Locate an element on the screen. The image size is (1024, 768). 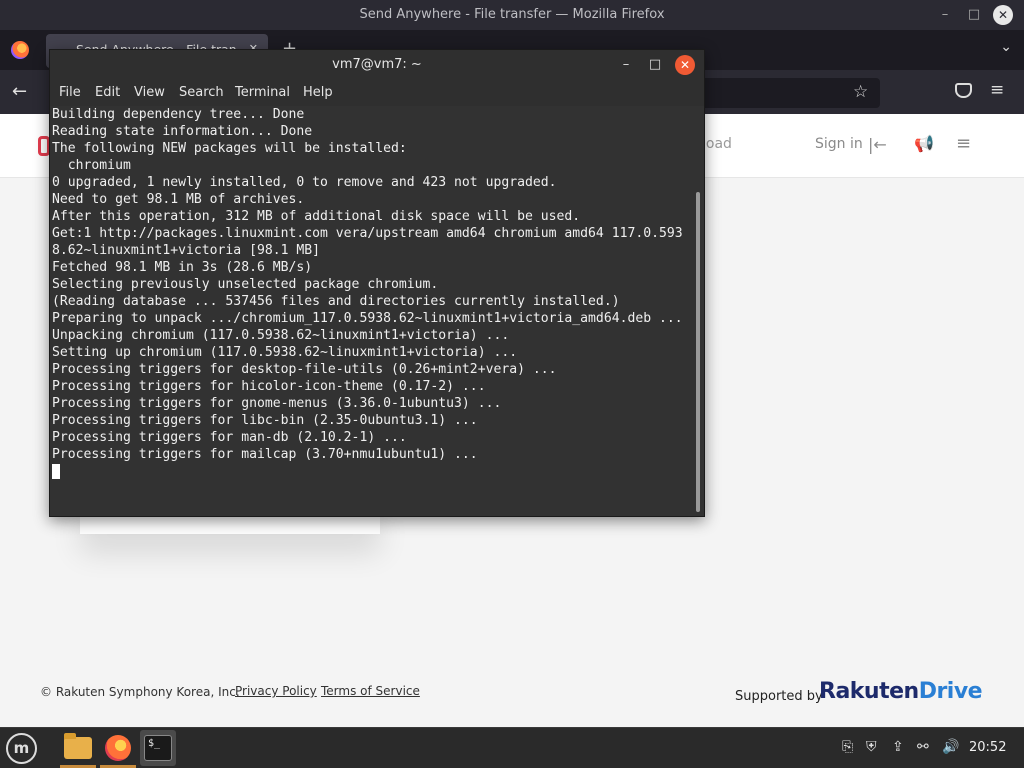
back-arrow-icon: ← is located at coordinates (19, 91).